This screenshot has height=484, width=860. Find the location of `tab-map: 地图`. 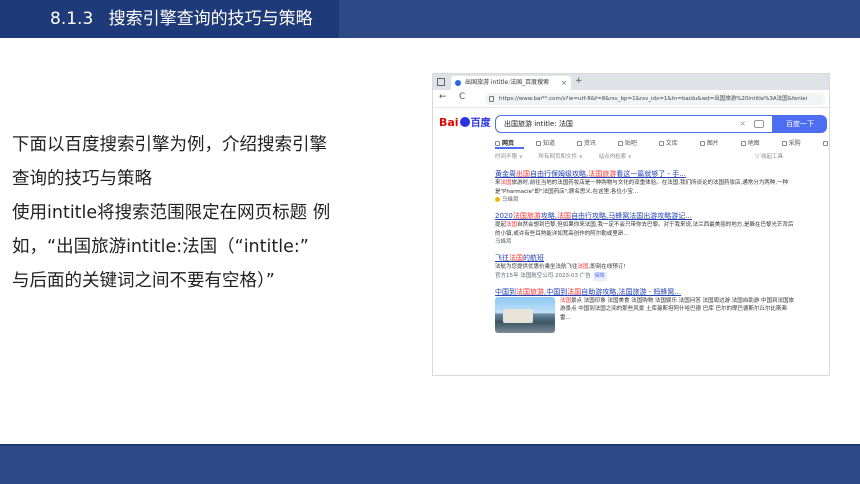

tab-map: 地图 is located at coordinates (755, 142).